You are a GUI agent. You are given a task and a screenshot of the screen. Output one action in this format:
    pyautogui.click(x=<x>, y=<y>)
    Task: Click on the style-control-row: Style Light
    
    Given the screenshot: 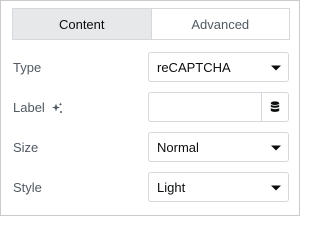 What is the action you would take?
    pyautogui.click(x=151, y=188)
    